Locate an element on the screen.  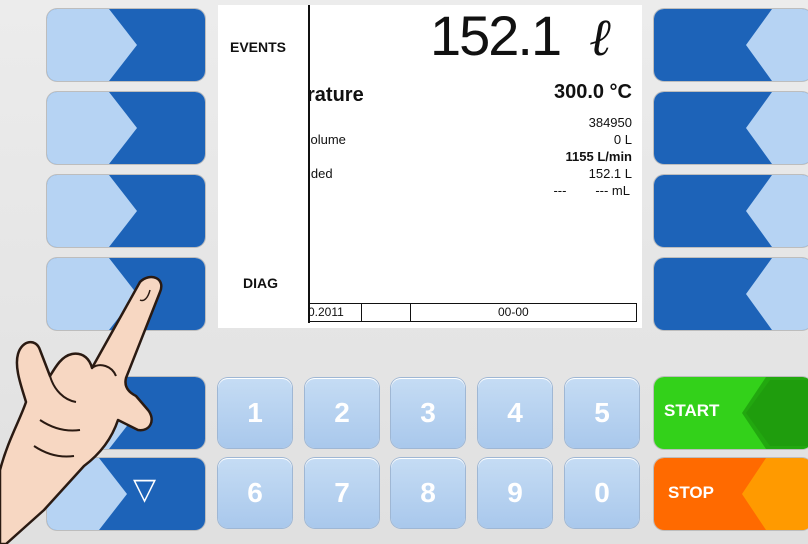
footer-code: 00-00 is located at coordinates (513, 312).